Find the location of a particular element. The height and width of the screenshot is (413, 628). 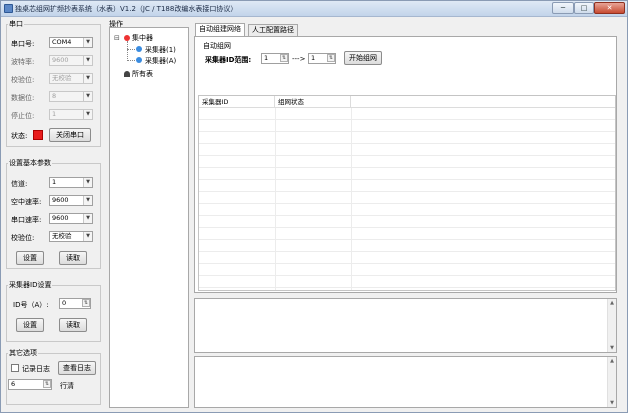

grid-header: 采集器ID 组网状态 is located at coordinates (407, 102).